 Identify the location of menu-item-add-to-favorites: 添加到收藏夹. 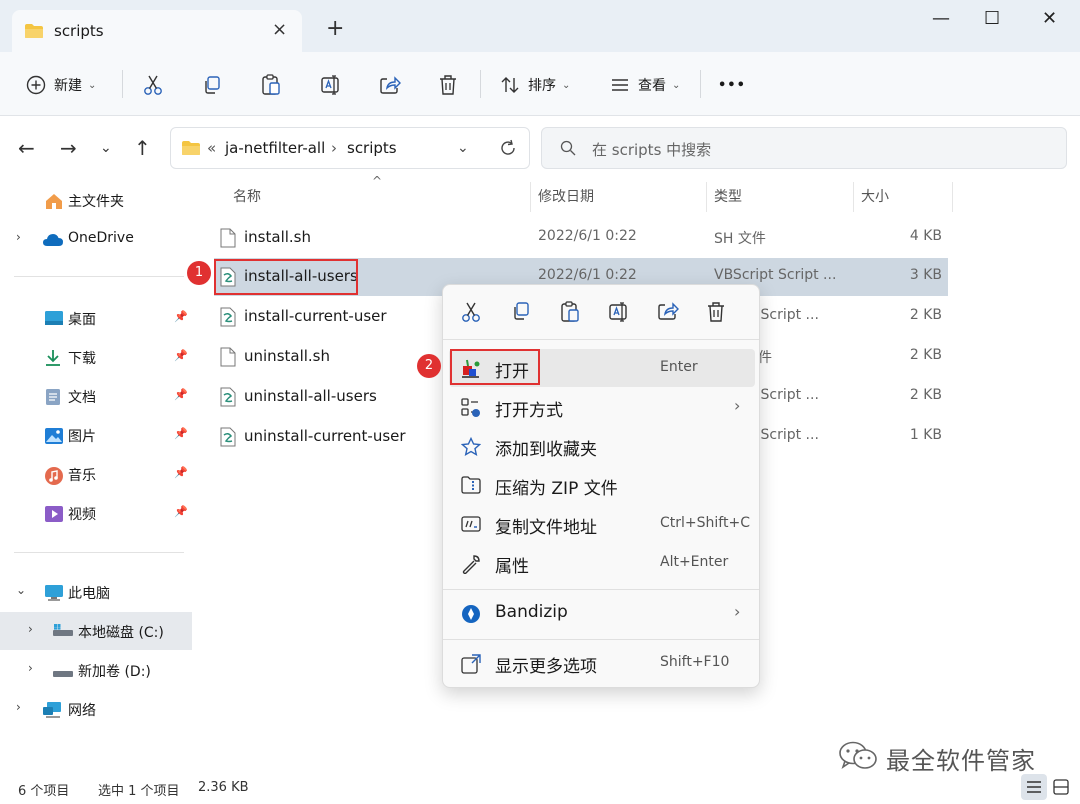
(602, 446).